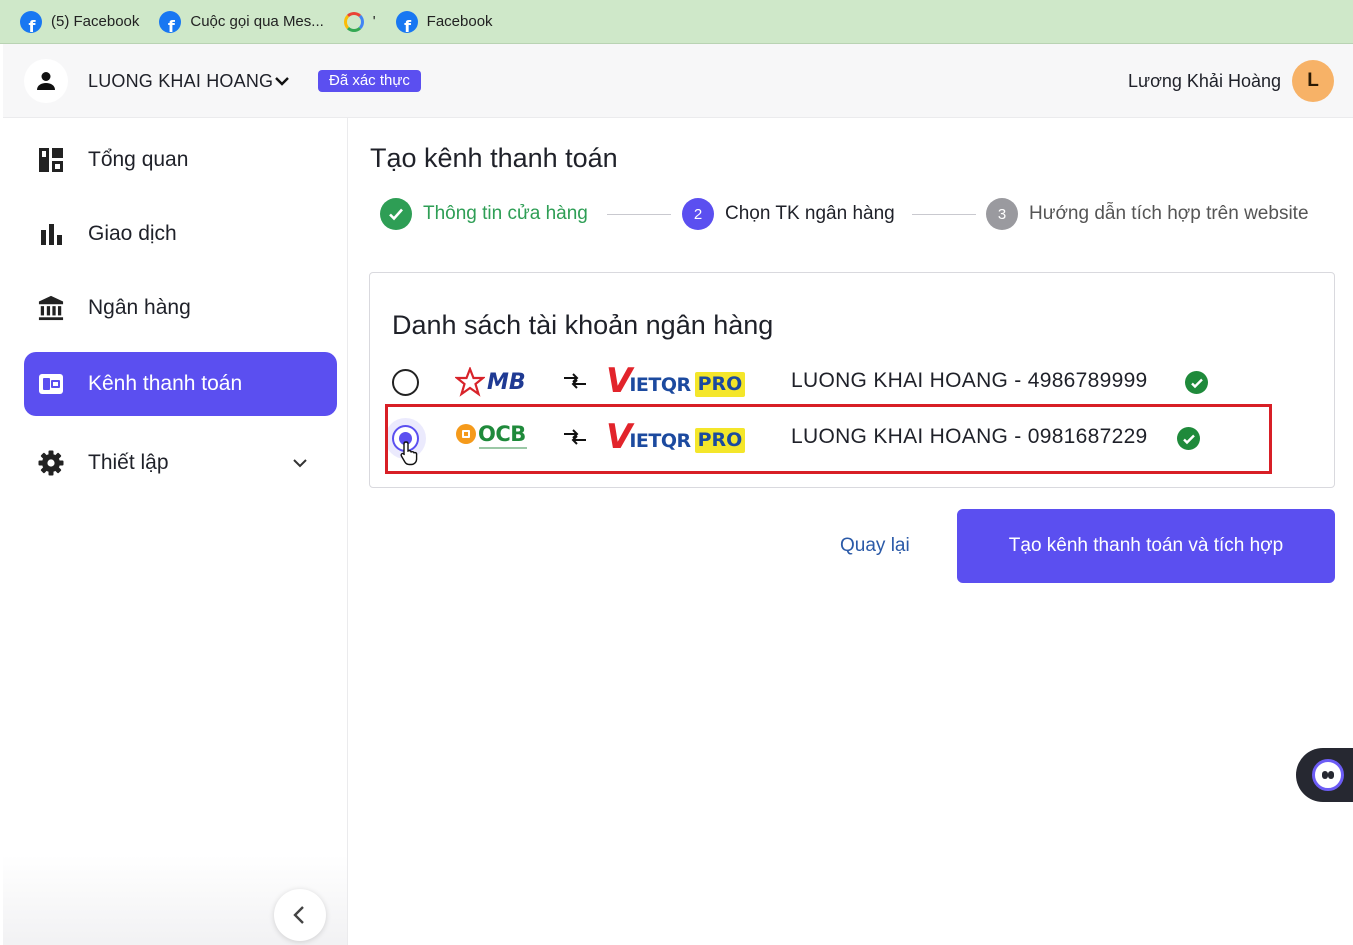 The width and height of the screenshot is (1353, 945). Describe the element at coordinates (1002, 214) in the screenshot. I see `step-3-circle: 3` at that location.